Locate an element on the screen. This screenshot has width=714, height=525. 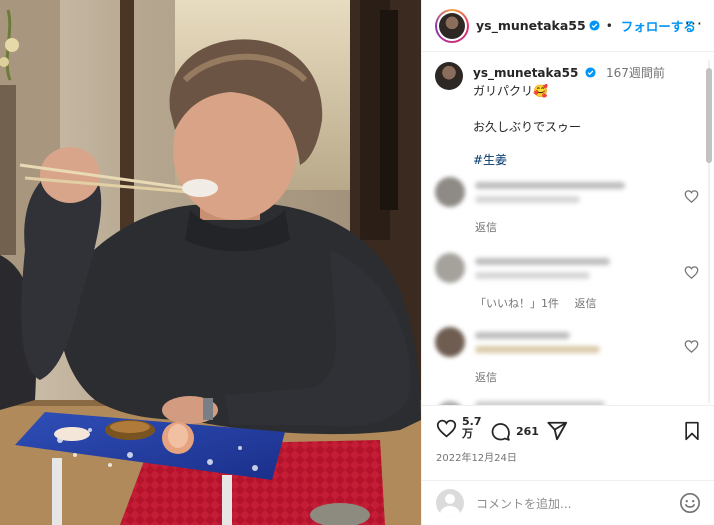
comment-count: 261 is located at coordinates (527, 431).